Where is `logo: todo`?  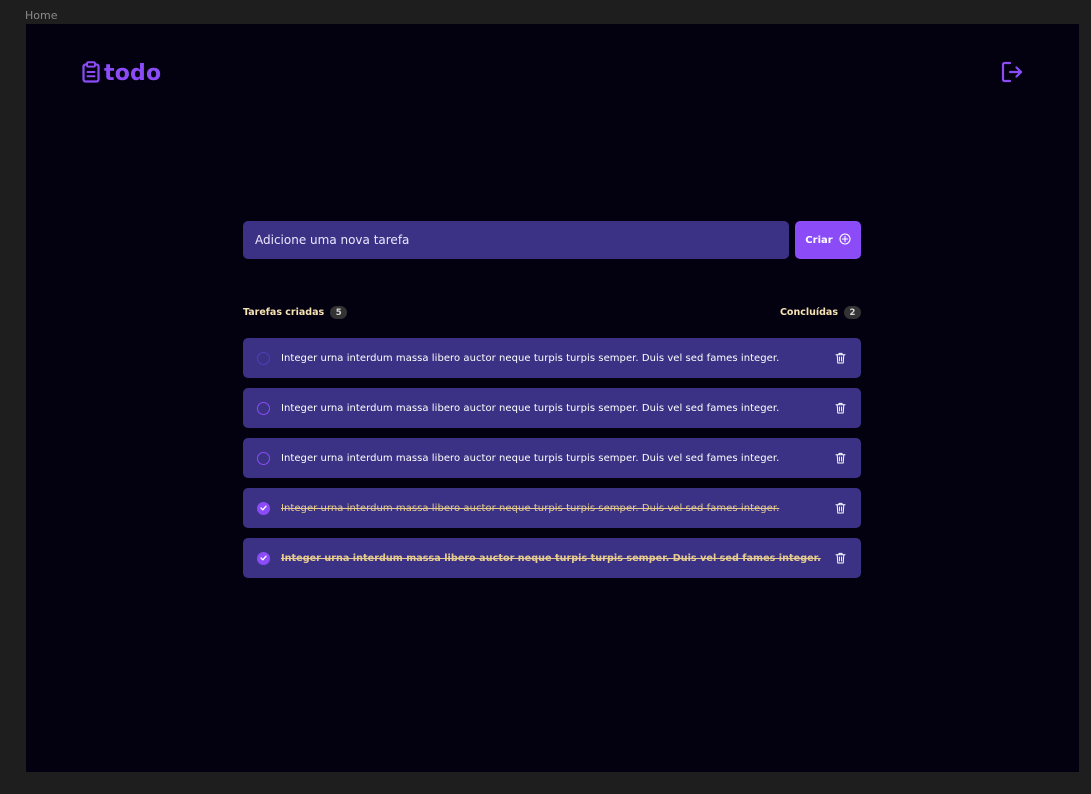 logo: todo is located at coordinates (121, 74).